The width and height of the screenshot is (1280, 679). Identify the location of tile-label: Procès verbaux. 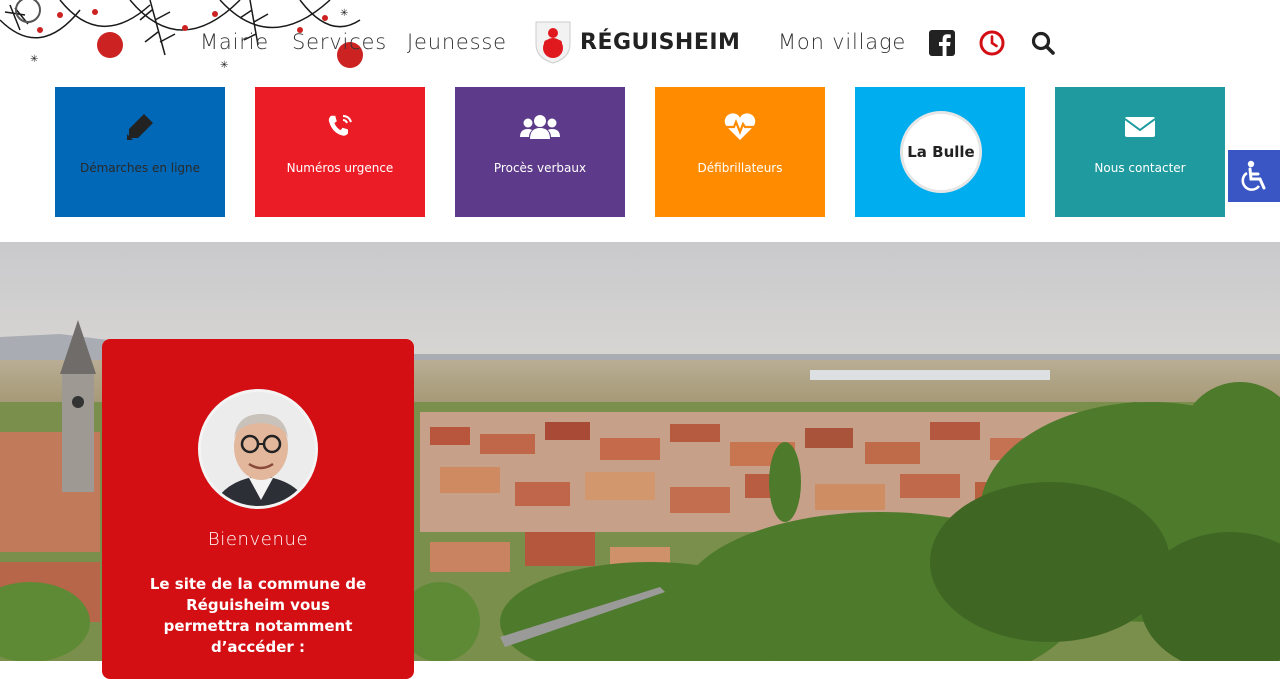
(540, 168).